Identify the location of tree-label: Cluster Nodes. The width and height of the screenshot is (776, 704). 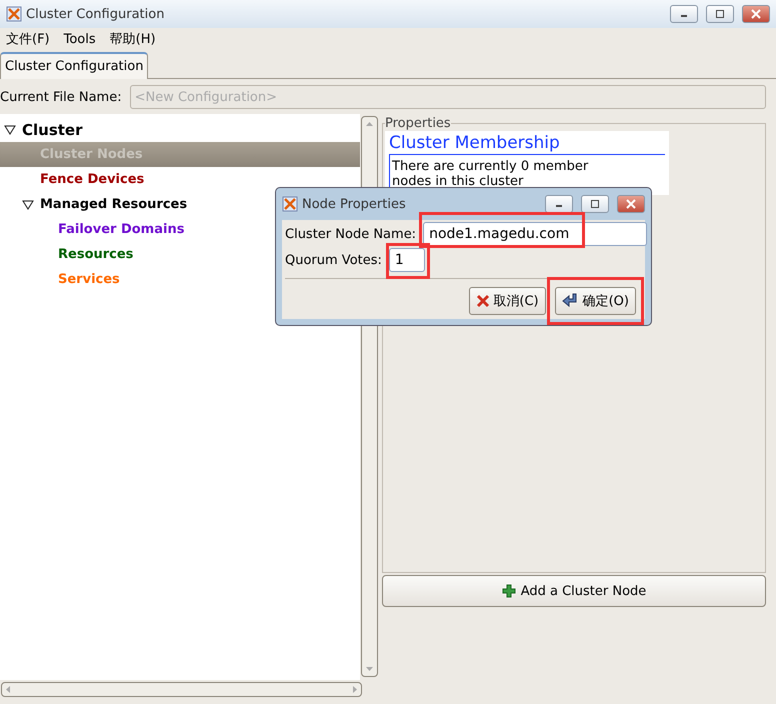
(91, 154).